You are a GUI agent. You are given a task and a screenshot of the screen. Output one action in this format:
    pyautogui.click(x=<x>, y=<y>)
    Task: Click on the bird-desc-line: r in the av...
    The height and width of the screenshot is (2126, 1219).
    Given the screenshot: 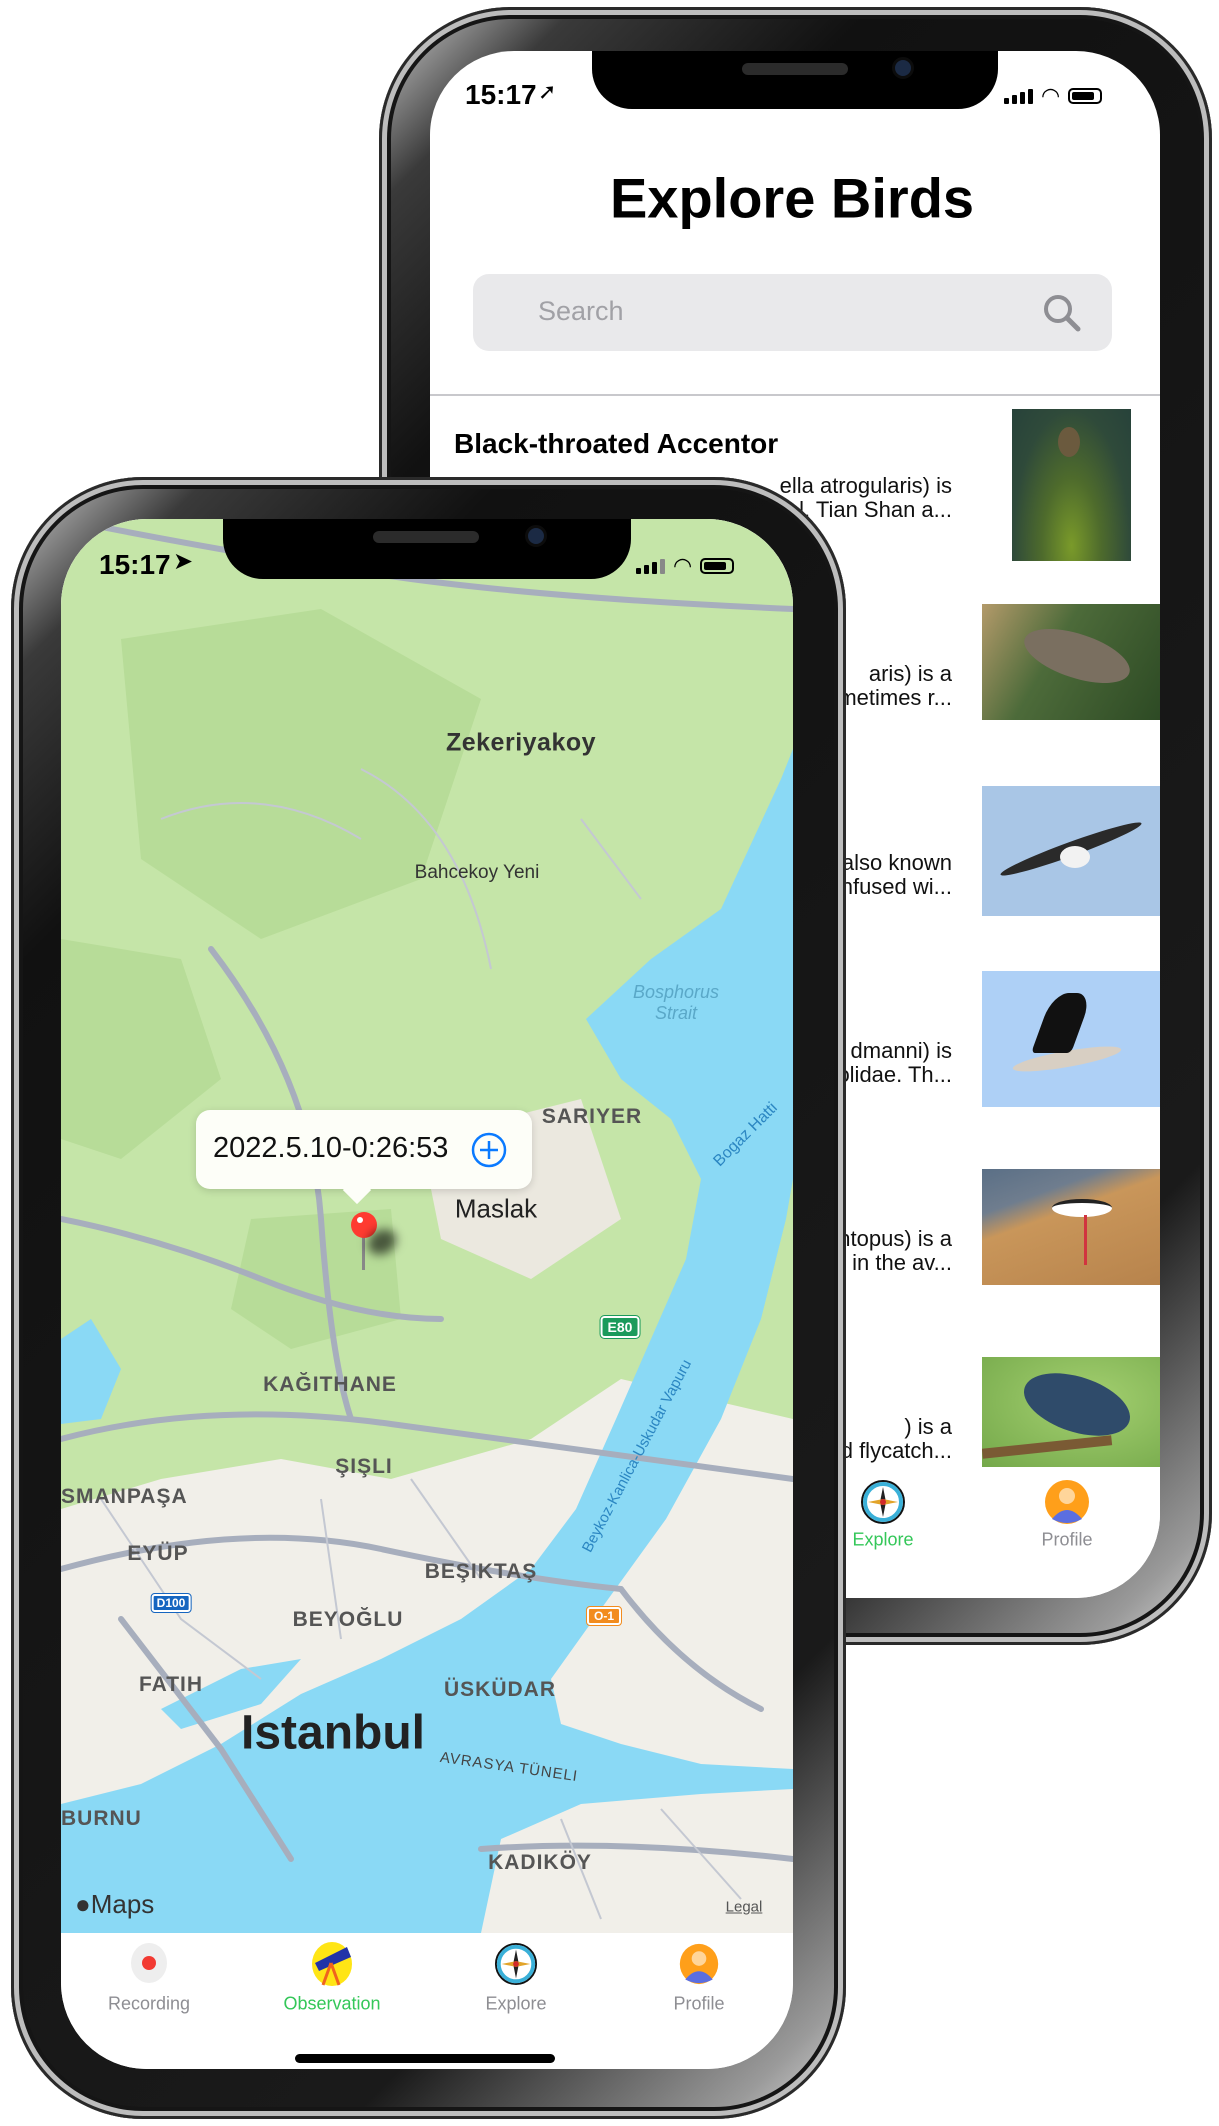 What is the action you would take?
    pyautogui.click(x=895, y=1262)
    